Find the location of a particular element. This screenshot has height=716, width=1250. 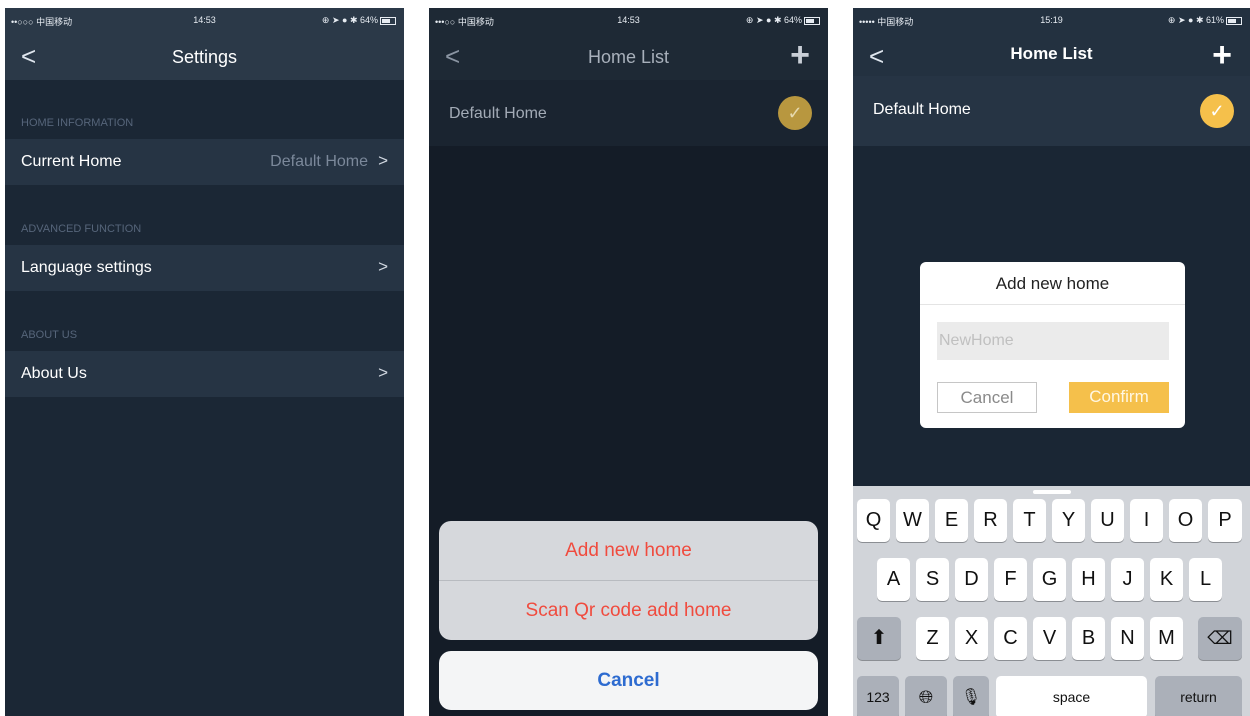

keyboard-handle is located at coordinates (1052, 492).